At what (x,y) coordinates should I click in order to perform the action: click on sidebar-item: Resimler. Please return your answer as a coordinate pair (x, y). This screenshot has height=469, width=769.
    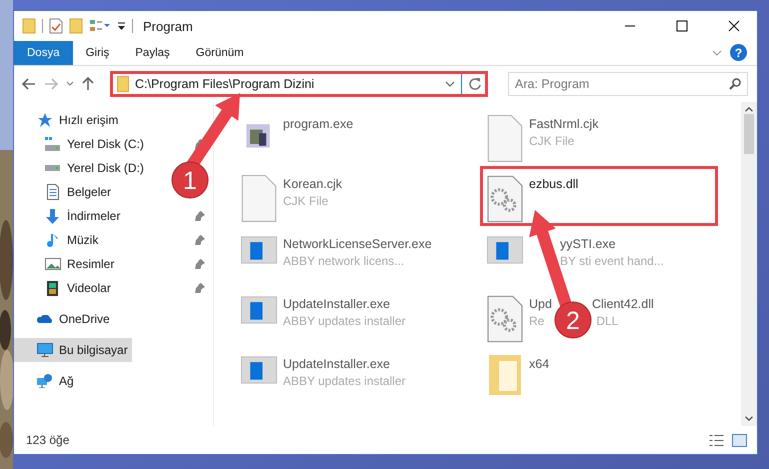
    Looking at the image, I should click on (66, 264).